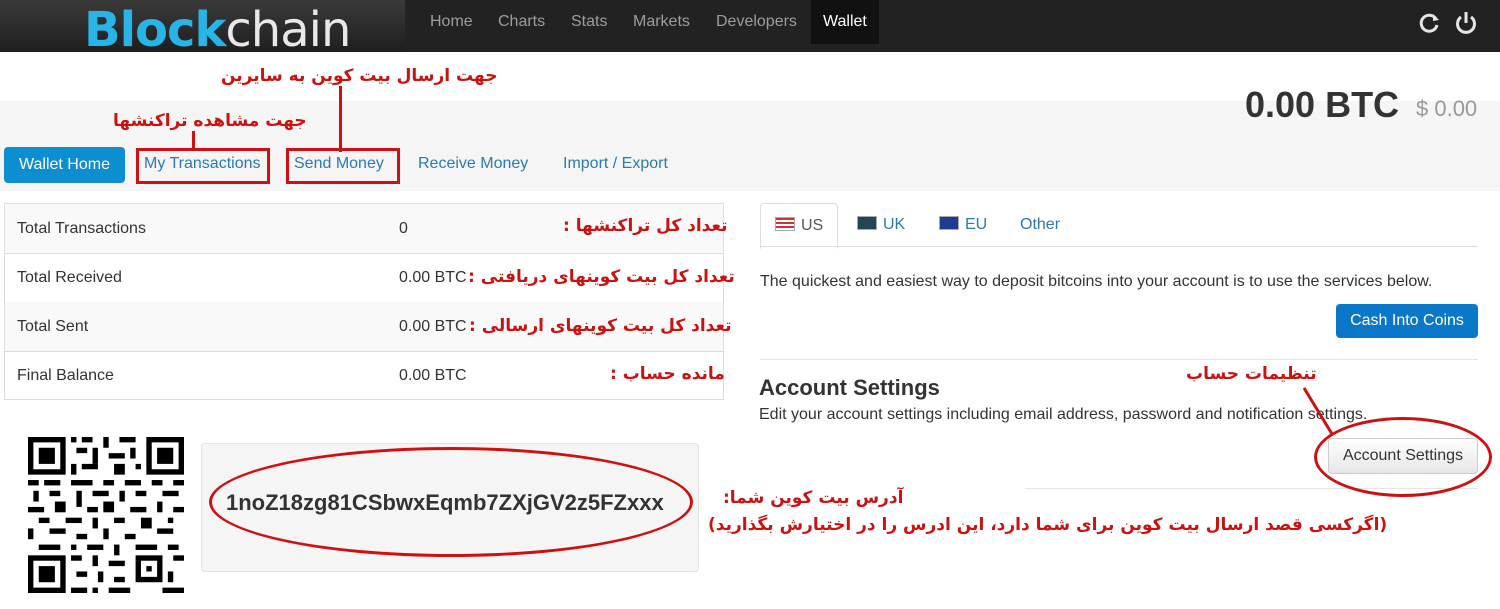 Image resolution: width=1500 pixels, height=609 pixels. What do you see at coordinates (845, 22) in the screenshot?
I see `nav-wallet: Wallet` at bounding box center [845, 22].